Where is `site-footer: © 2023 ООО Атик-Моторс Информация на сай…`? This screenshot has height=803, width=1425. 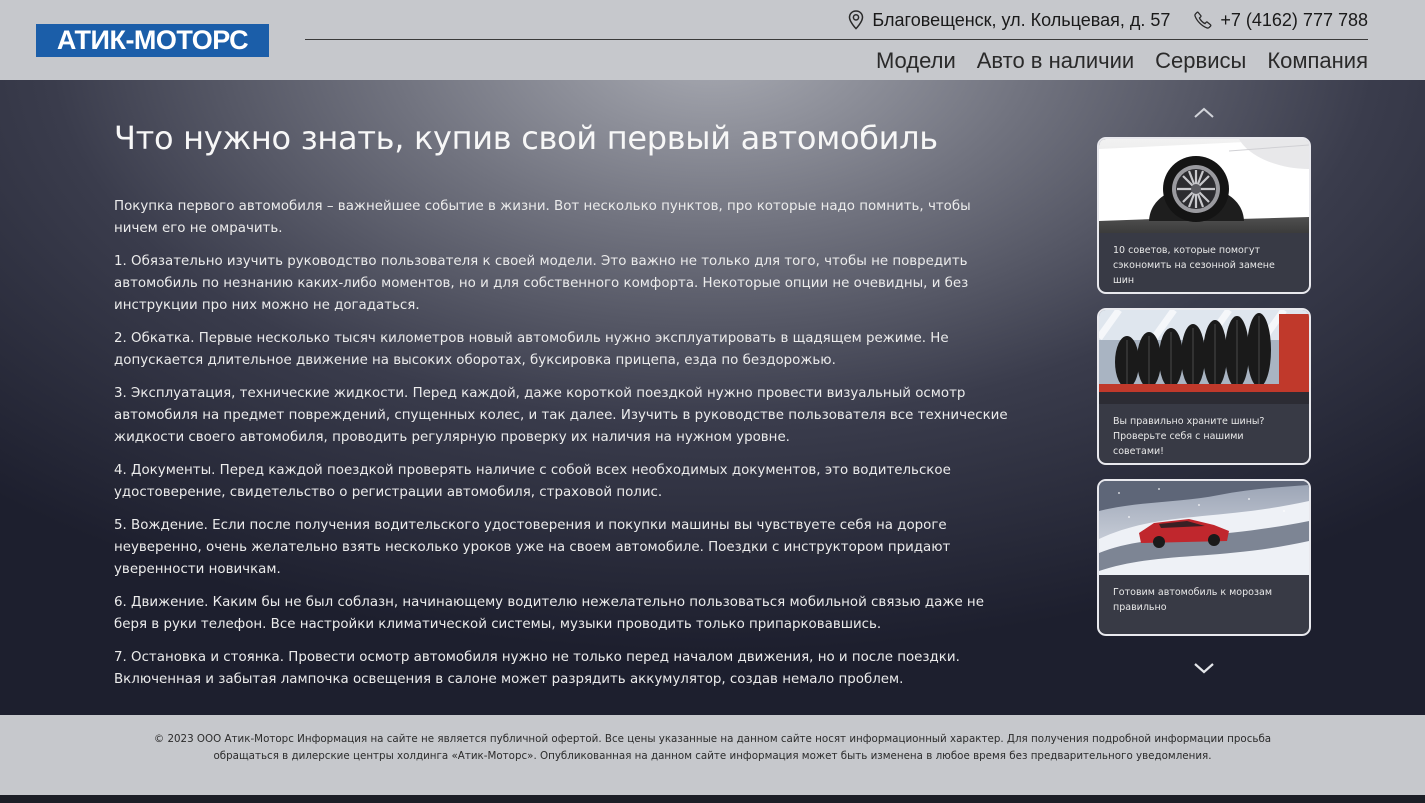
site-footer: © 2023 ООО Атик-Моторс Информация на сай… is located at coordinates (712, 755).